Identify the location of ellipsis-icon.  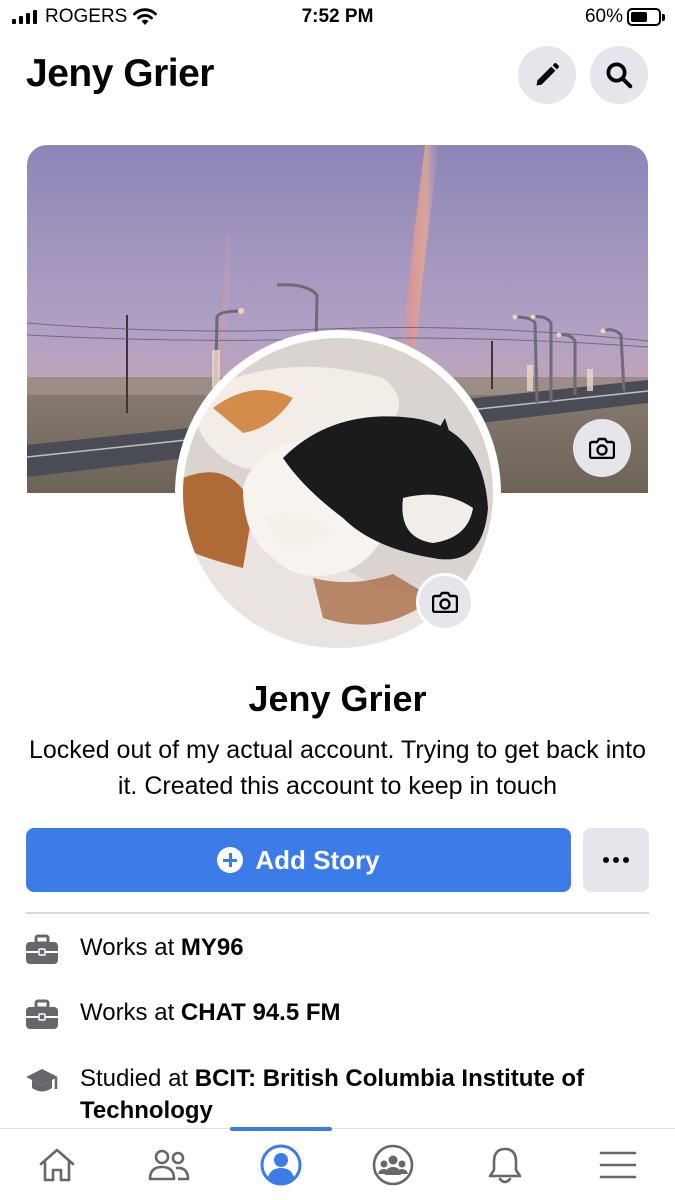
(616, 860).